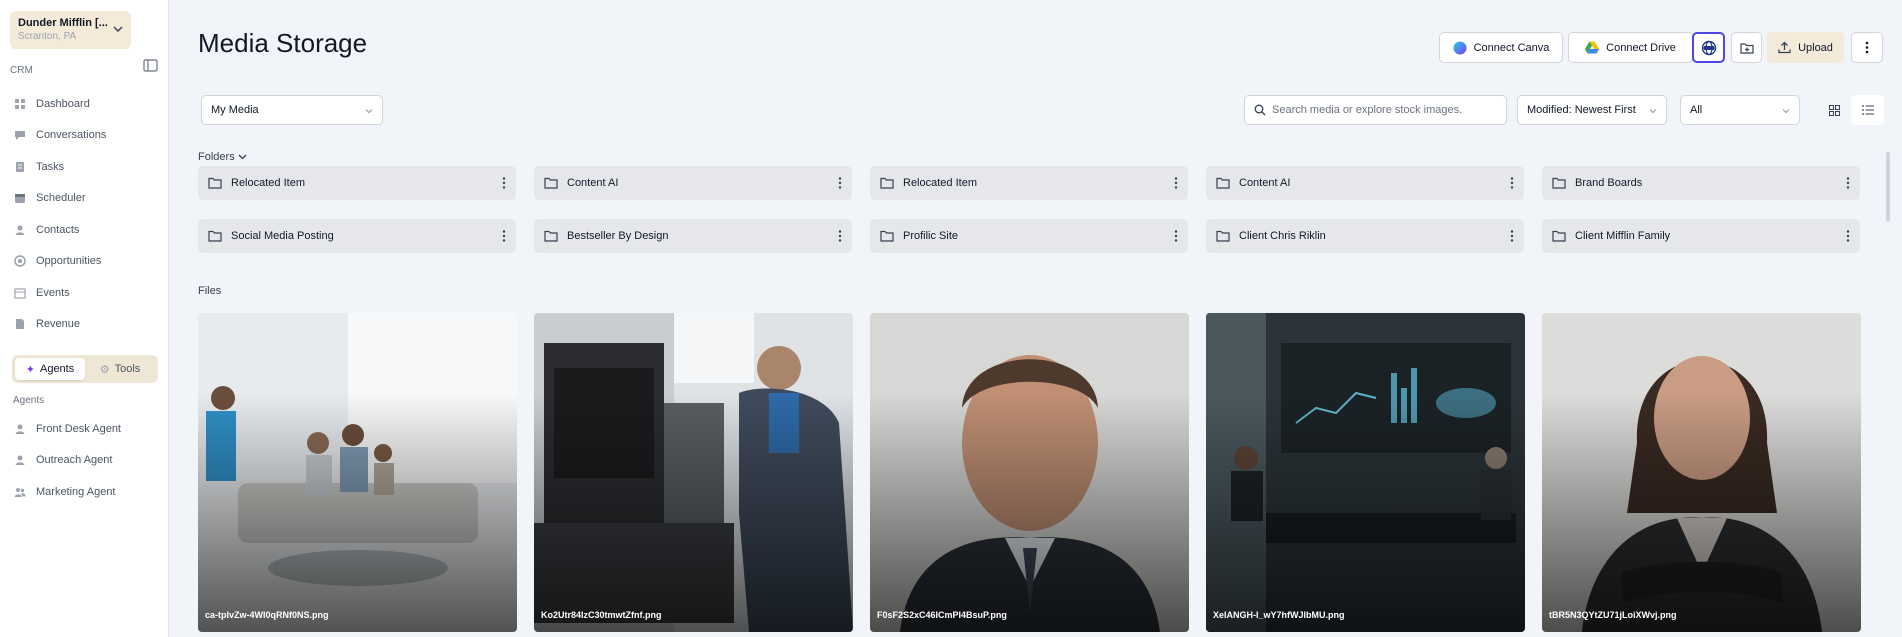 The image size is (1902, 637). I want to click on scrollbar, so click(1888, 187).